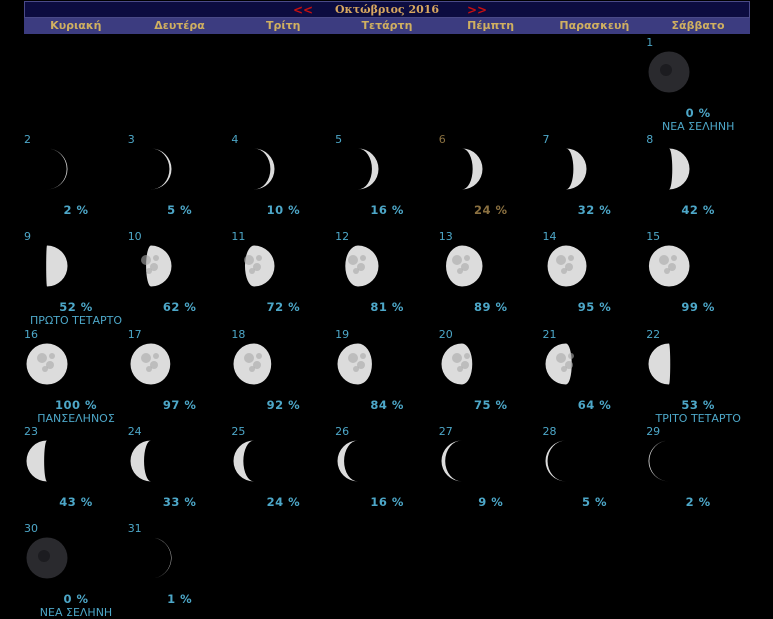 The width and height of the screenshot is (773, 619). Describe the element at coordinates (698, 307) in the screenshot. I see `illumination-percent: 99 %` at that location.